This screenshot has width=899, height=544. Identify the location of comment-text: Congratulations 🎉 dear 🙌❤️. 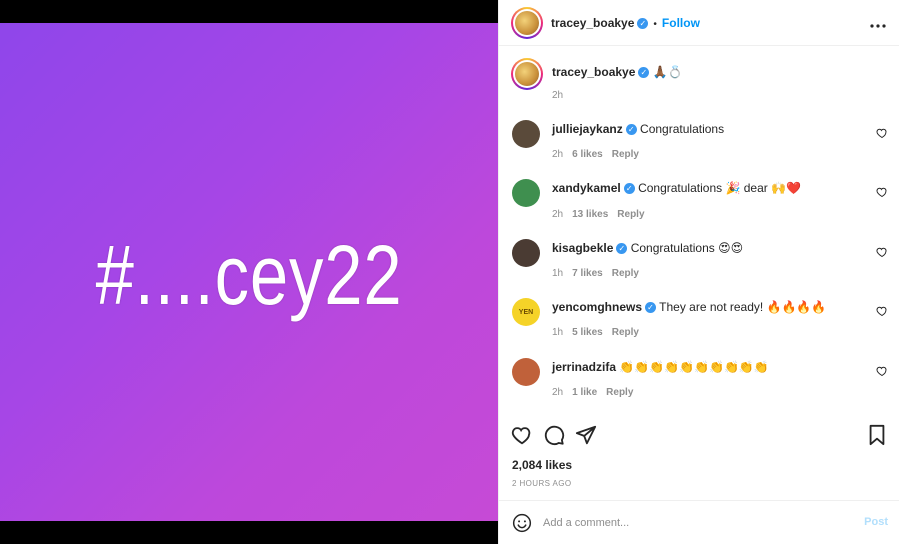
(719, 188).